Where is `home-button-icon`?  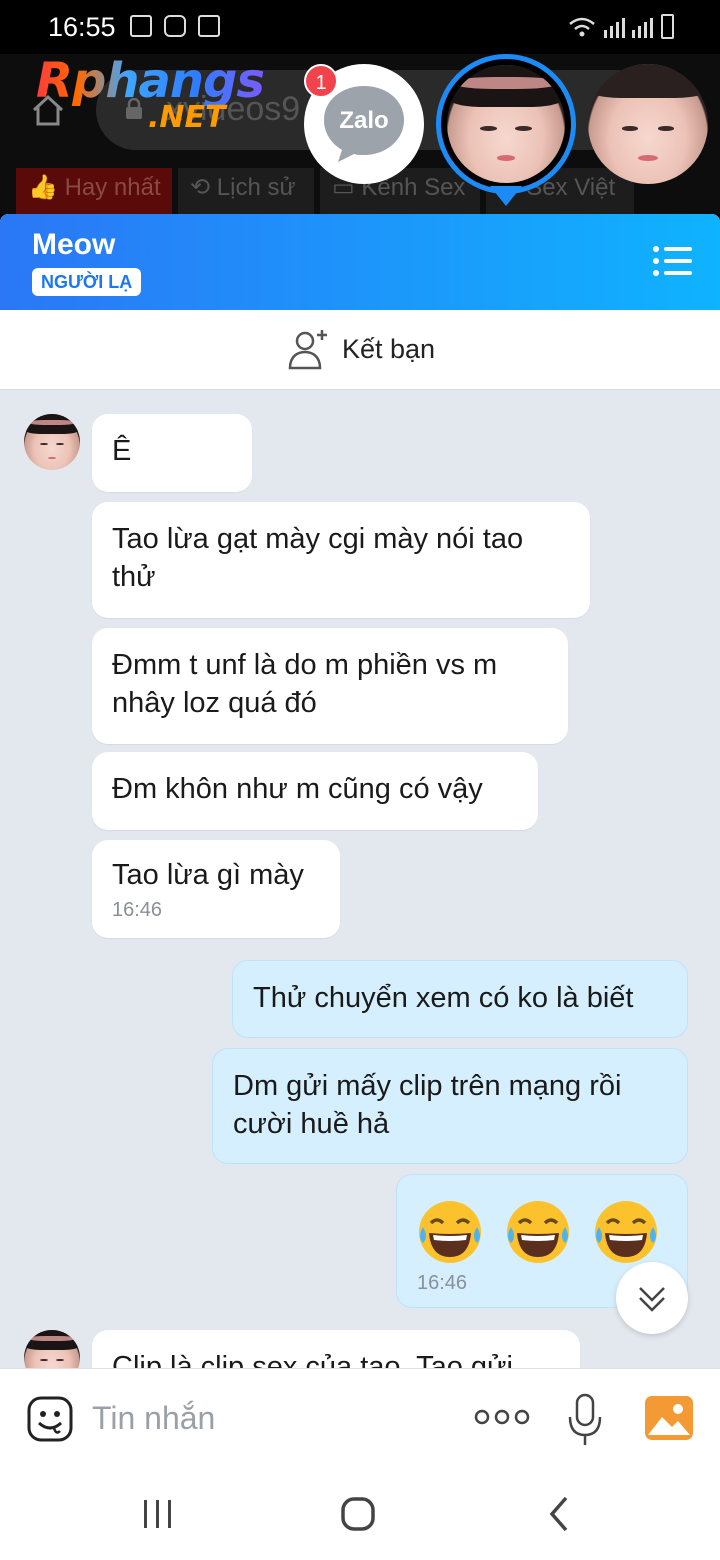
home-button-icon is located at coordinates (358, 1514).